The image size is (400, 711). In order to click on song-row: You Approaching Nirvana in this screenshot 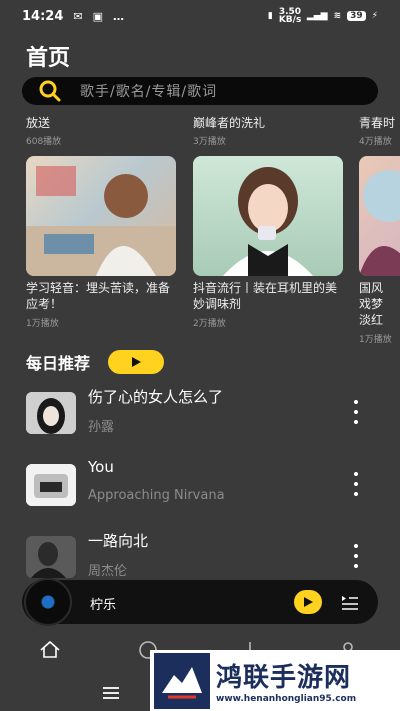, I will do `click(200, 488)`.